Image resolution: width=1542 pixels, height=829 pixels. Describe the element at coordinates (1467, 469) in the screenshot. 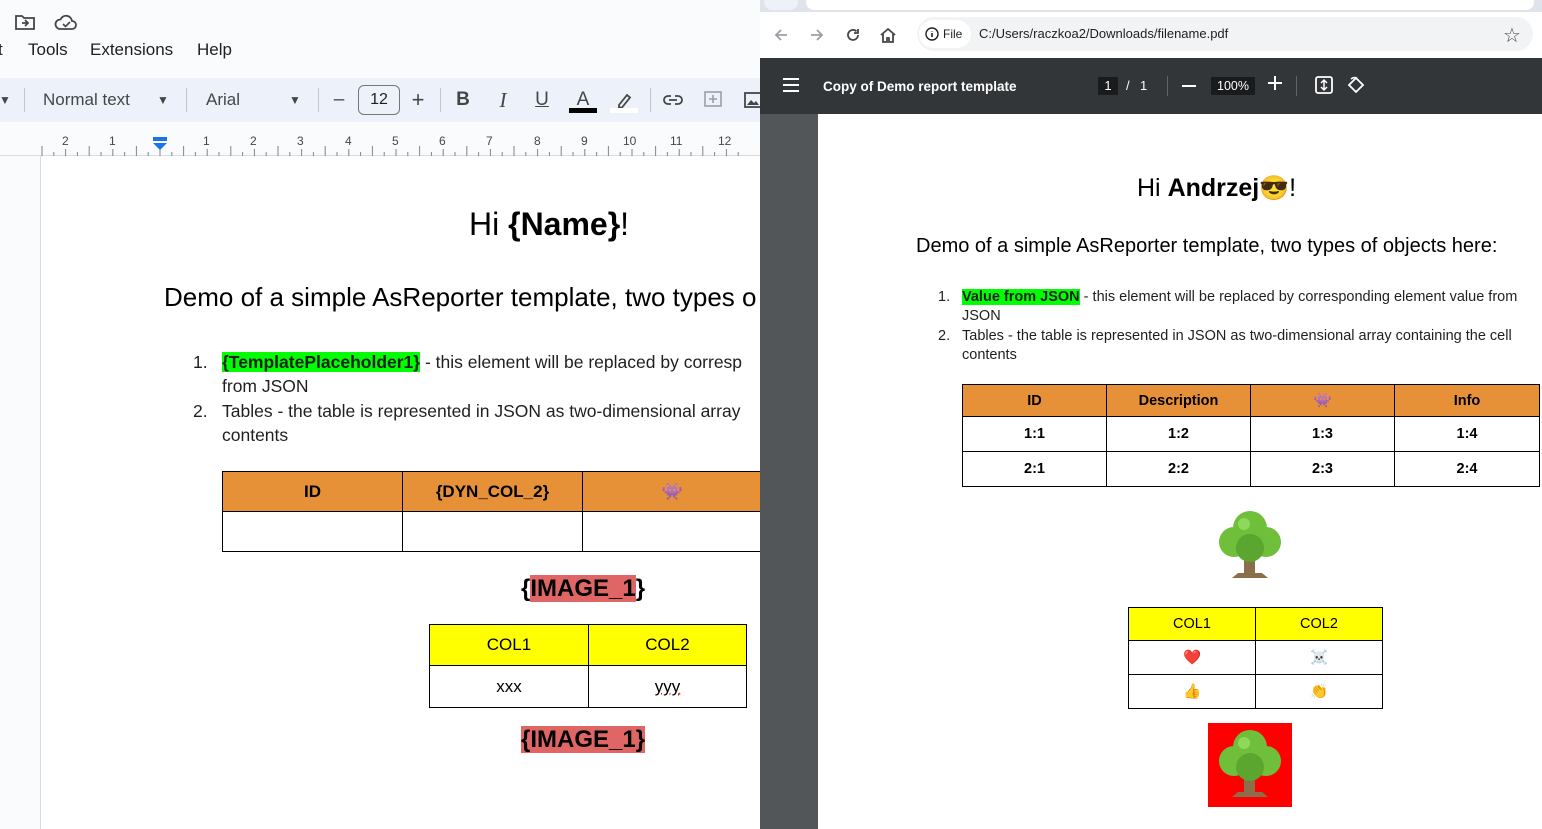

I see `table-cell: 2:4` at that location.